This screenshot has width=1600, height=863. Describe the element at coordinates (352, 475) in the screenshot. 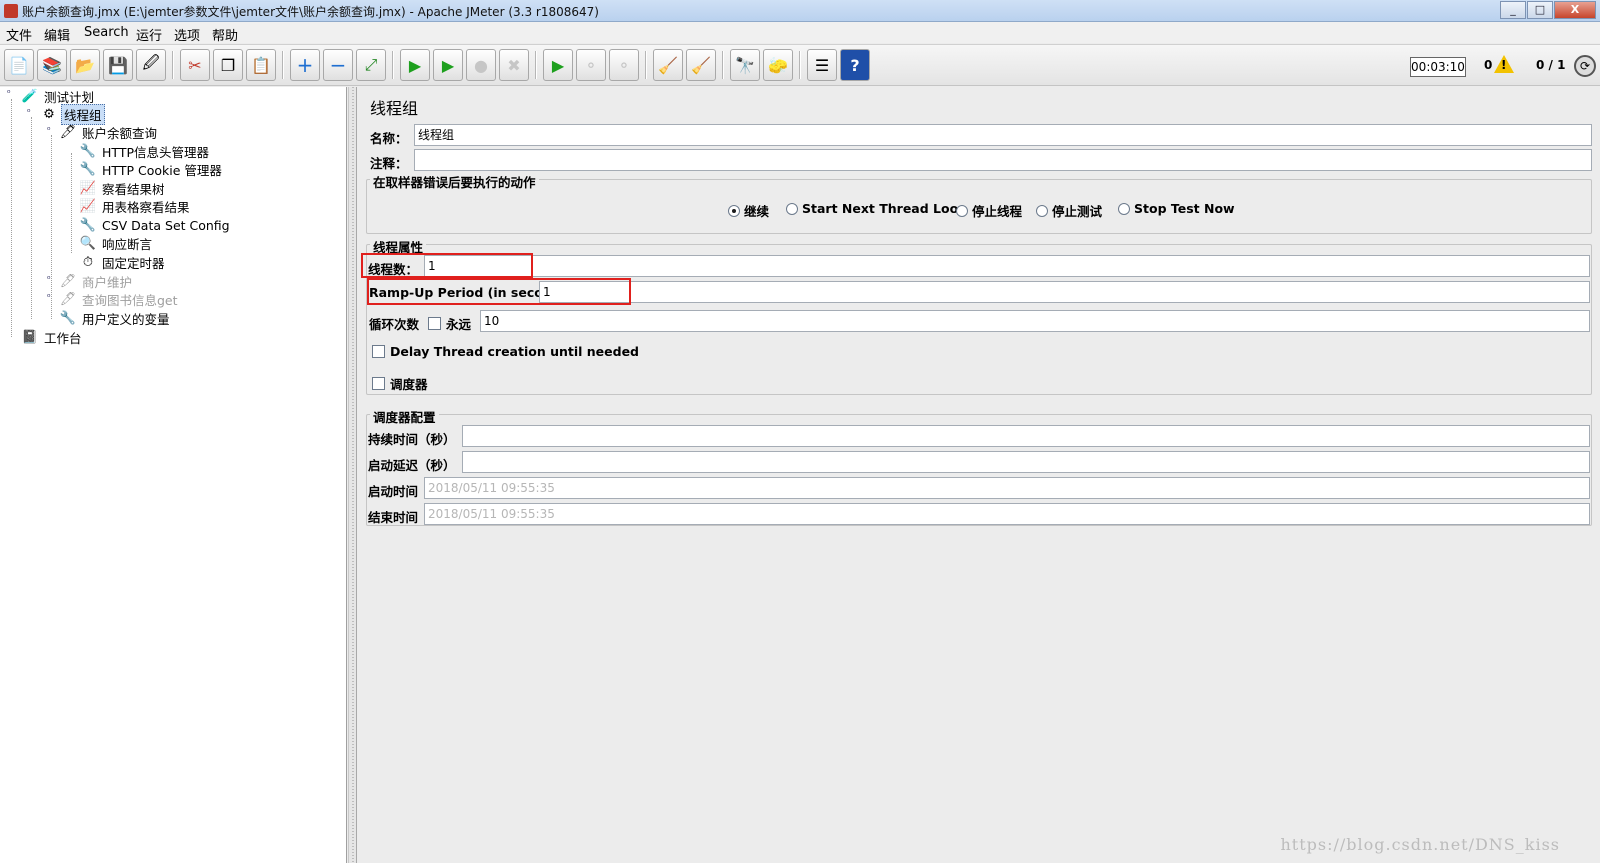

I see `panel-splitter` at that location.